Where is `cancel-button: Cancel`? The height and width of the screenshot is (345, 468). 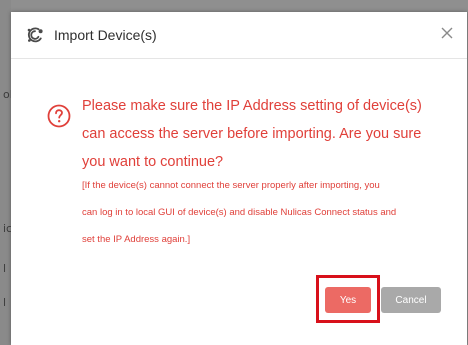 cancel-button: Cancel is located at coordinates (411, 300).